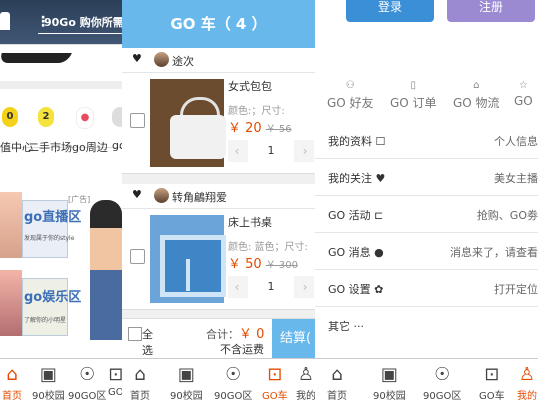 The width and height of the screenshot is (538, 405). Describe the element at coordinates (135, 334) in the screenshot. I see `select-all-checkbox` at that location.